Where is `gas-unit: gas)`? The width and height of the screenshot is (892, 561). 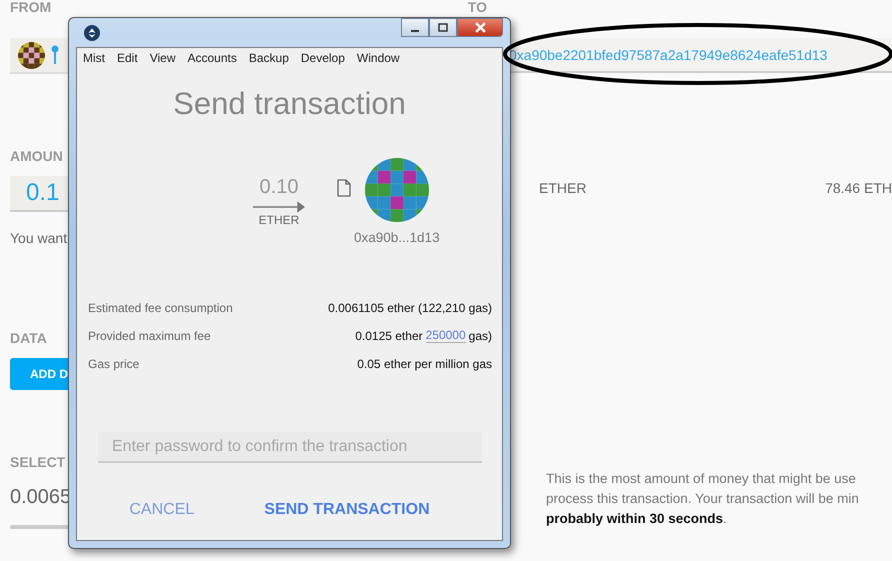 gas-unit: gas) is located at coordinates (480, 335).